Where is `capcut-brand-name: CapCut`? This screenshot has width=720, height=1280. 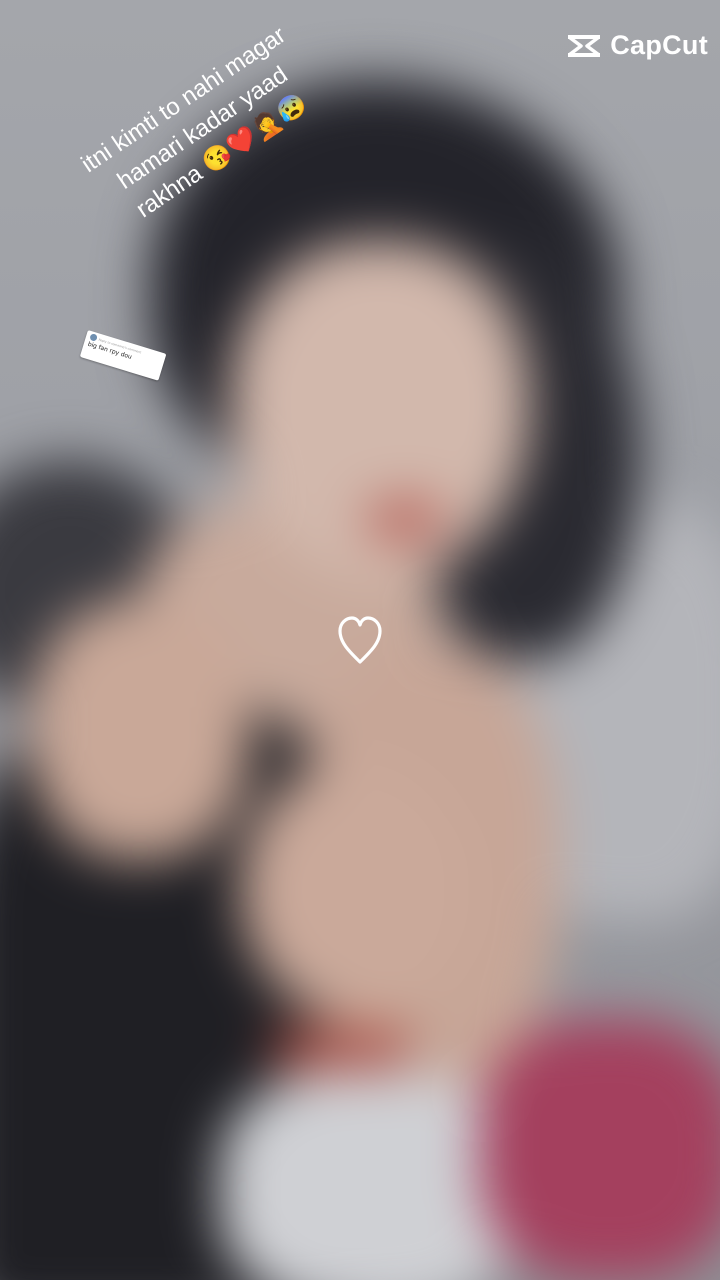
capcut-brand-name: CapCut is located at coordinates (659, 45).